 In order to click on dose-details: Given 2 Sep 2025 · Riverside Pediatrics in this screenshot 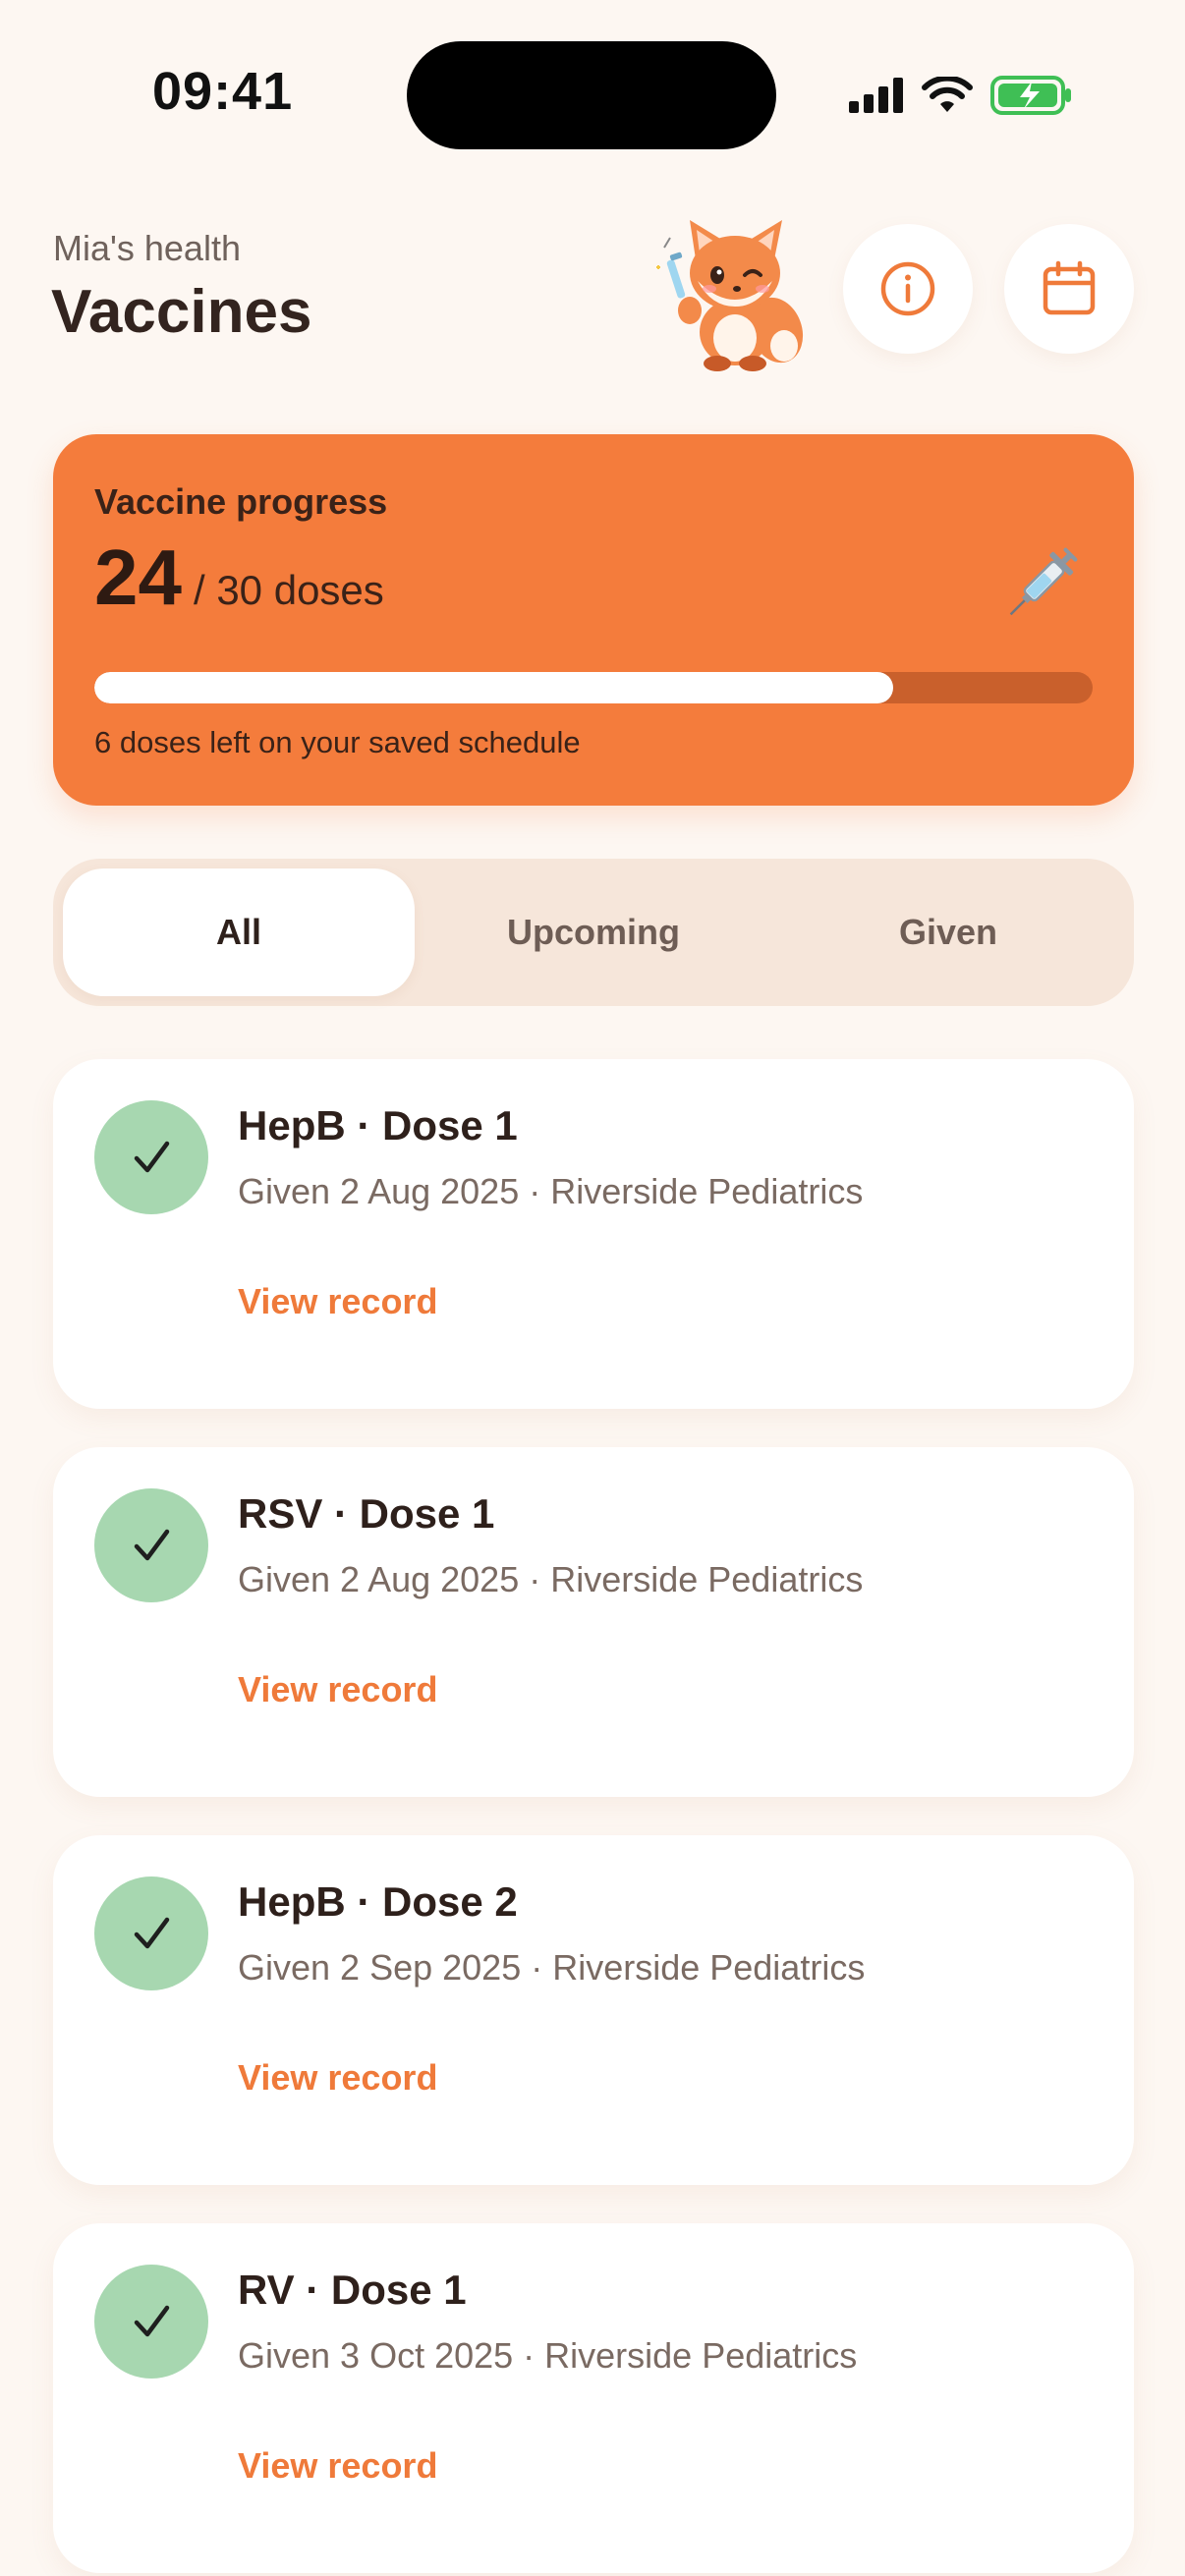, I will do `click(552, 1967)`.